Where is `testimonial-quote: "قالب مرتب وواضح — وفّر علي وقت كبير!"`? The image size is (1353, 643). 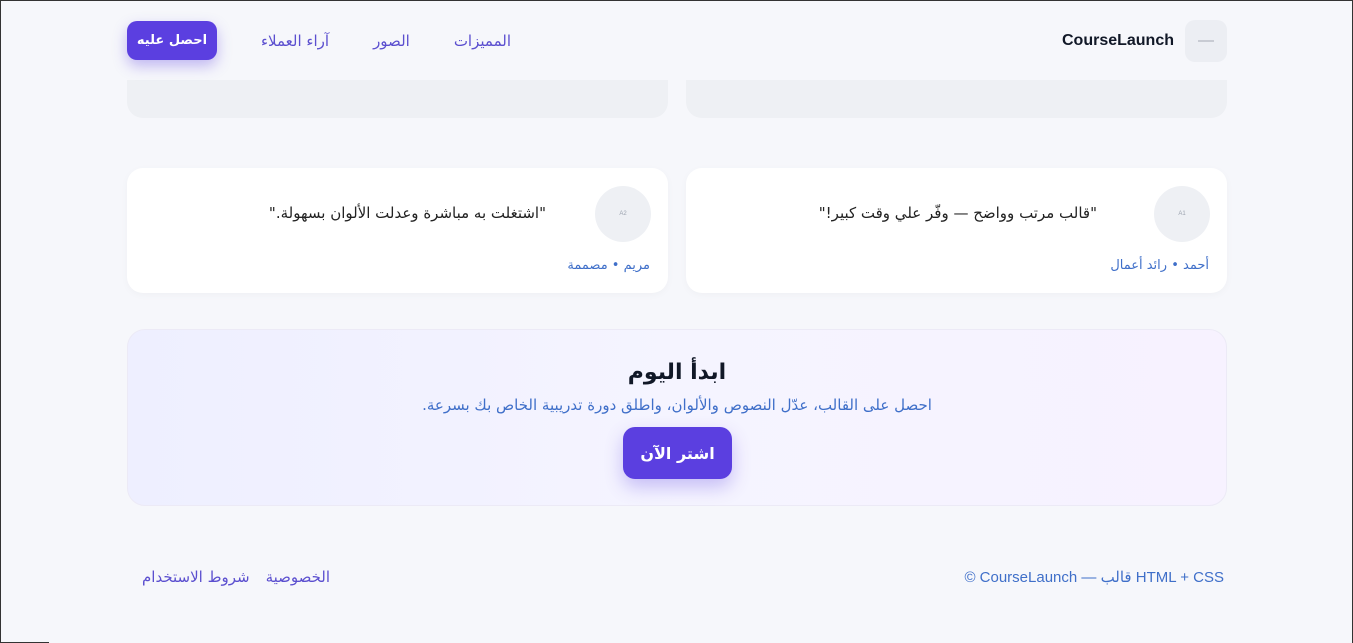
testimonial-quote: "قالب مرتب وواضح — وفّر علي وقت كبير!" is located at coordinates (957, 213).